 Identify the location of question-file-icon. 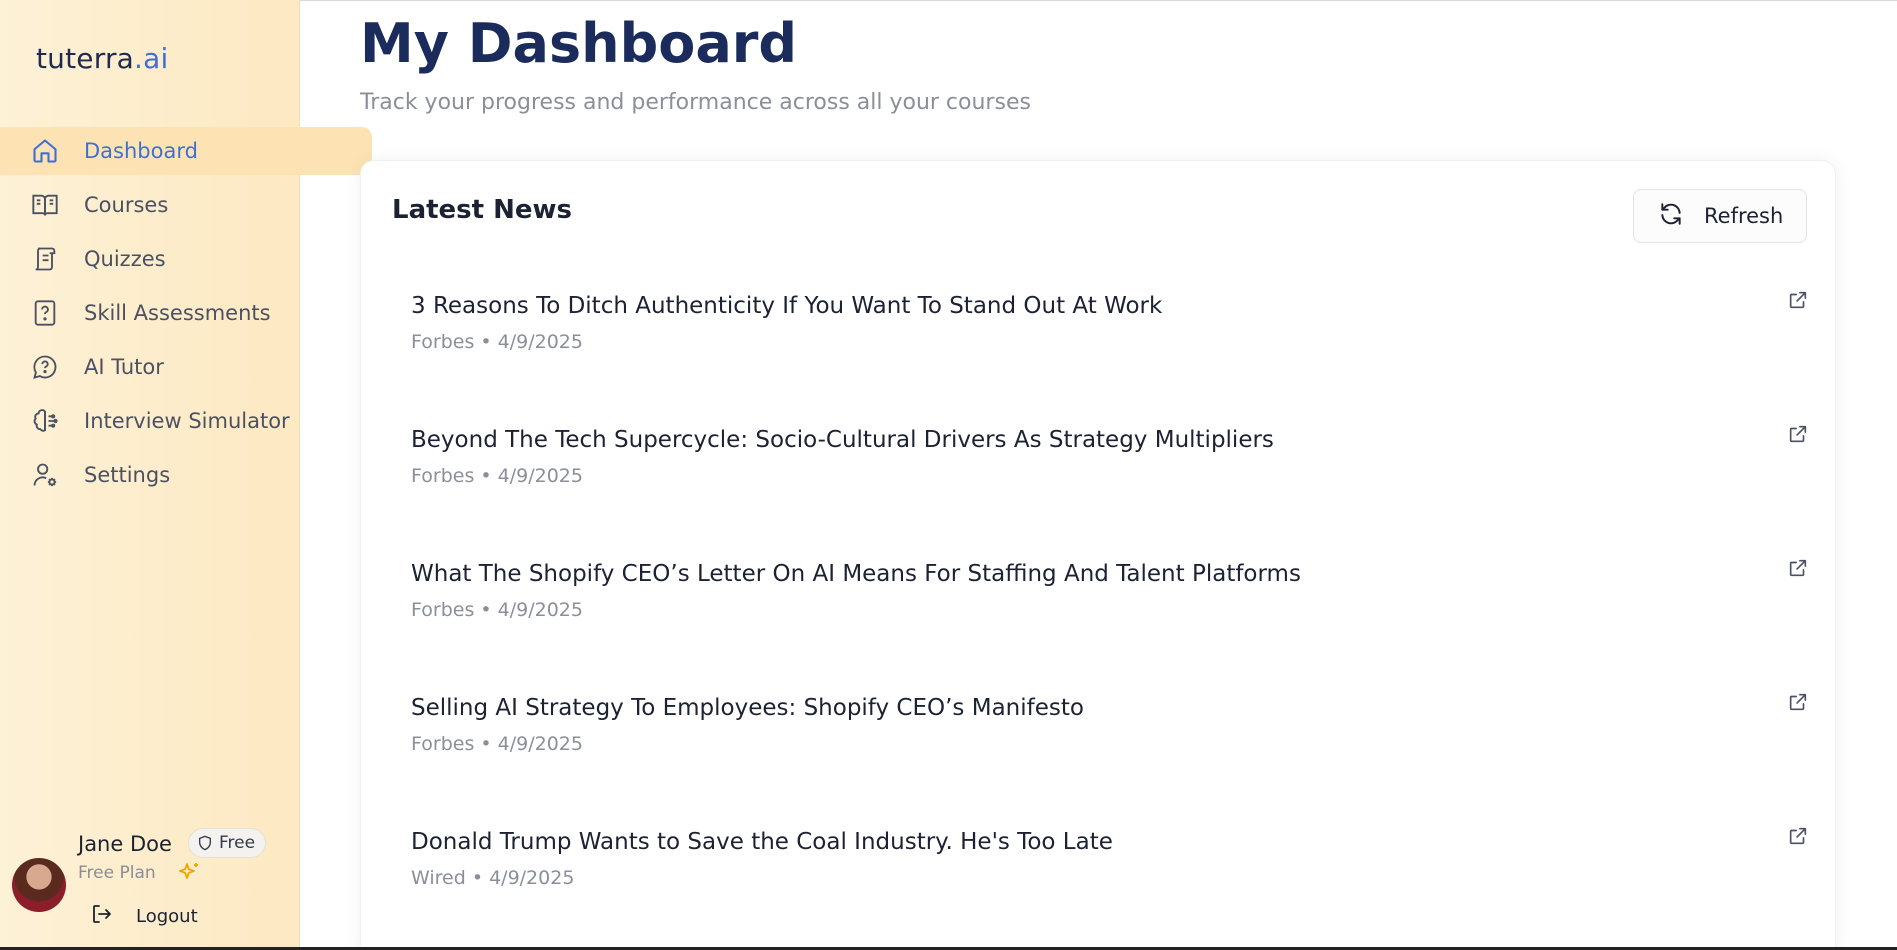
(45, 313).